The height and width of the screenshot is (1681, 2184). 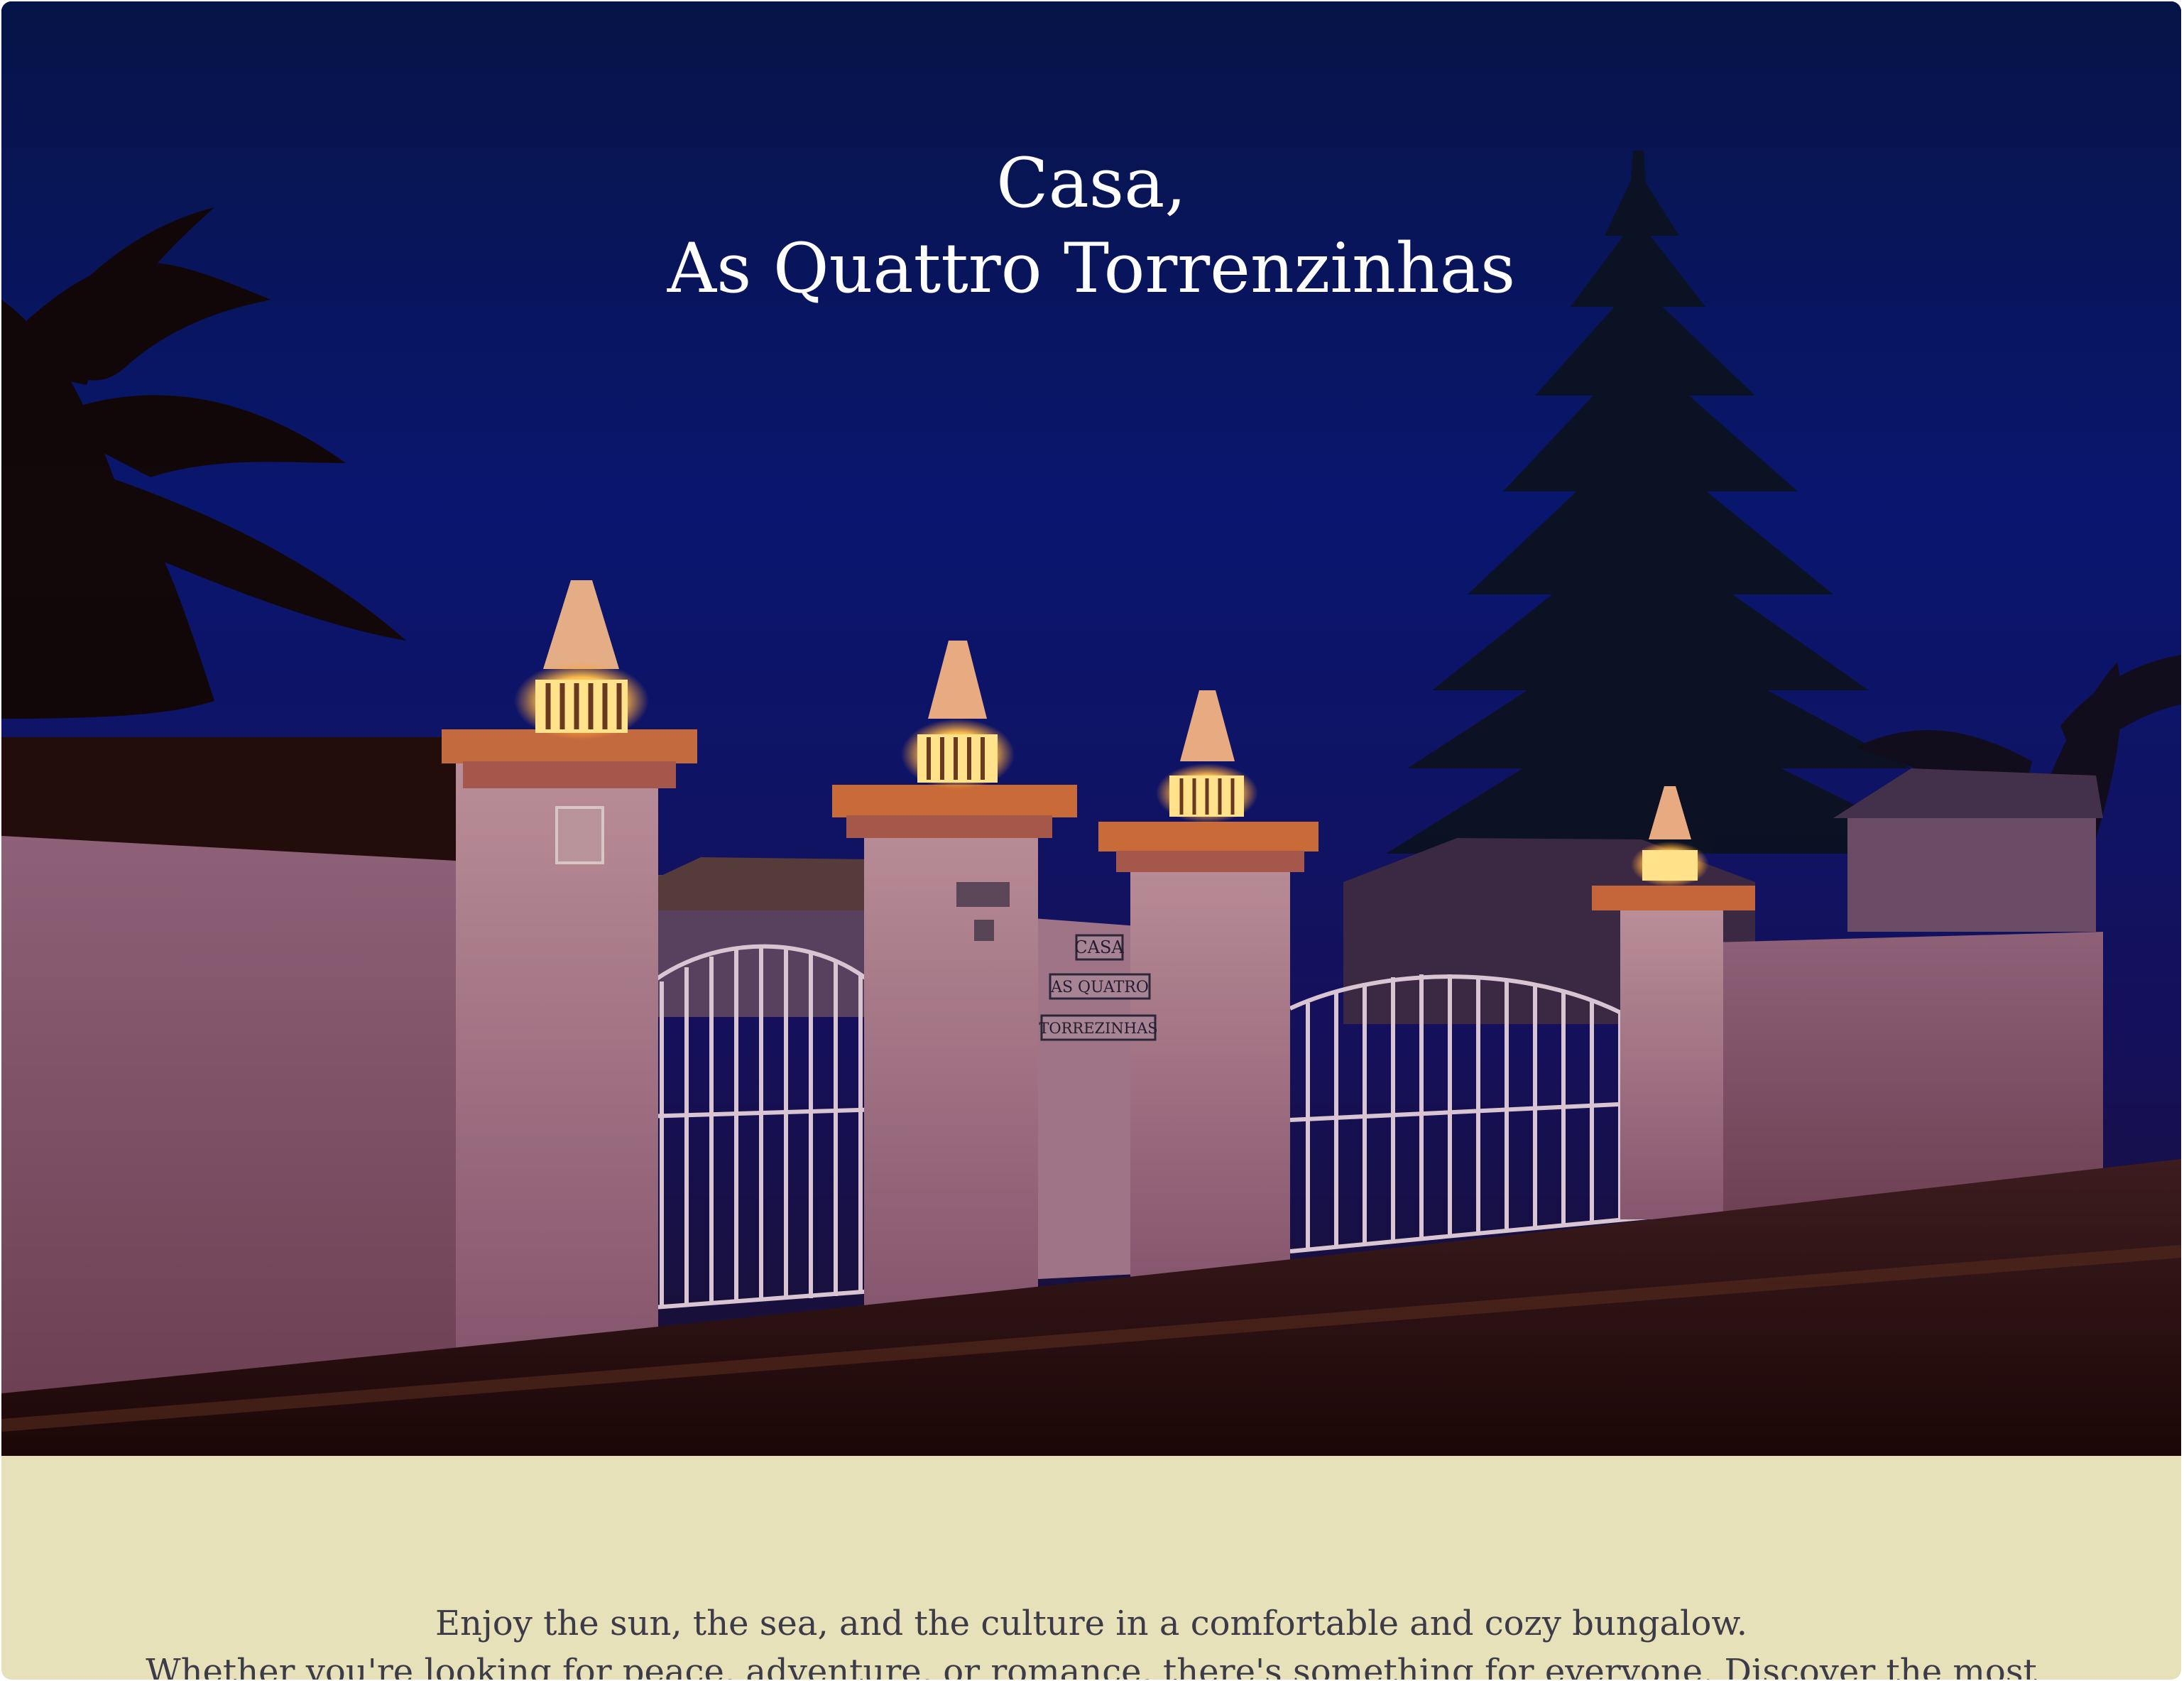 What do you see at coordinates (1091, 268) in the screenshot?
I see `hero-title-line-2: As Quattro Torrenzinhas` at bounding box center [1091, 268].